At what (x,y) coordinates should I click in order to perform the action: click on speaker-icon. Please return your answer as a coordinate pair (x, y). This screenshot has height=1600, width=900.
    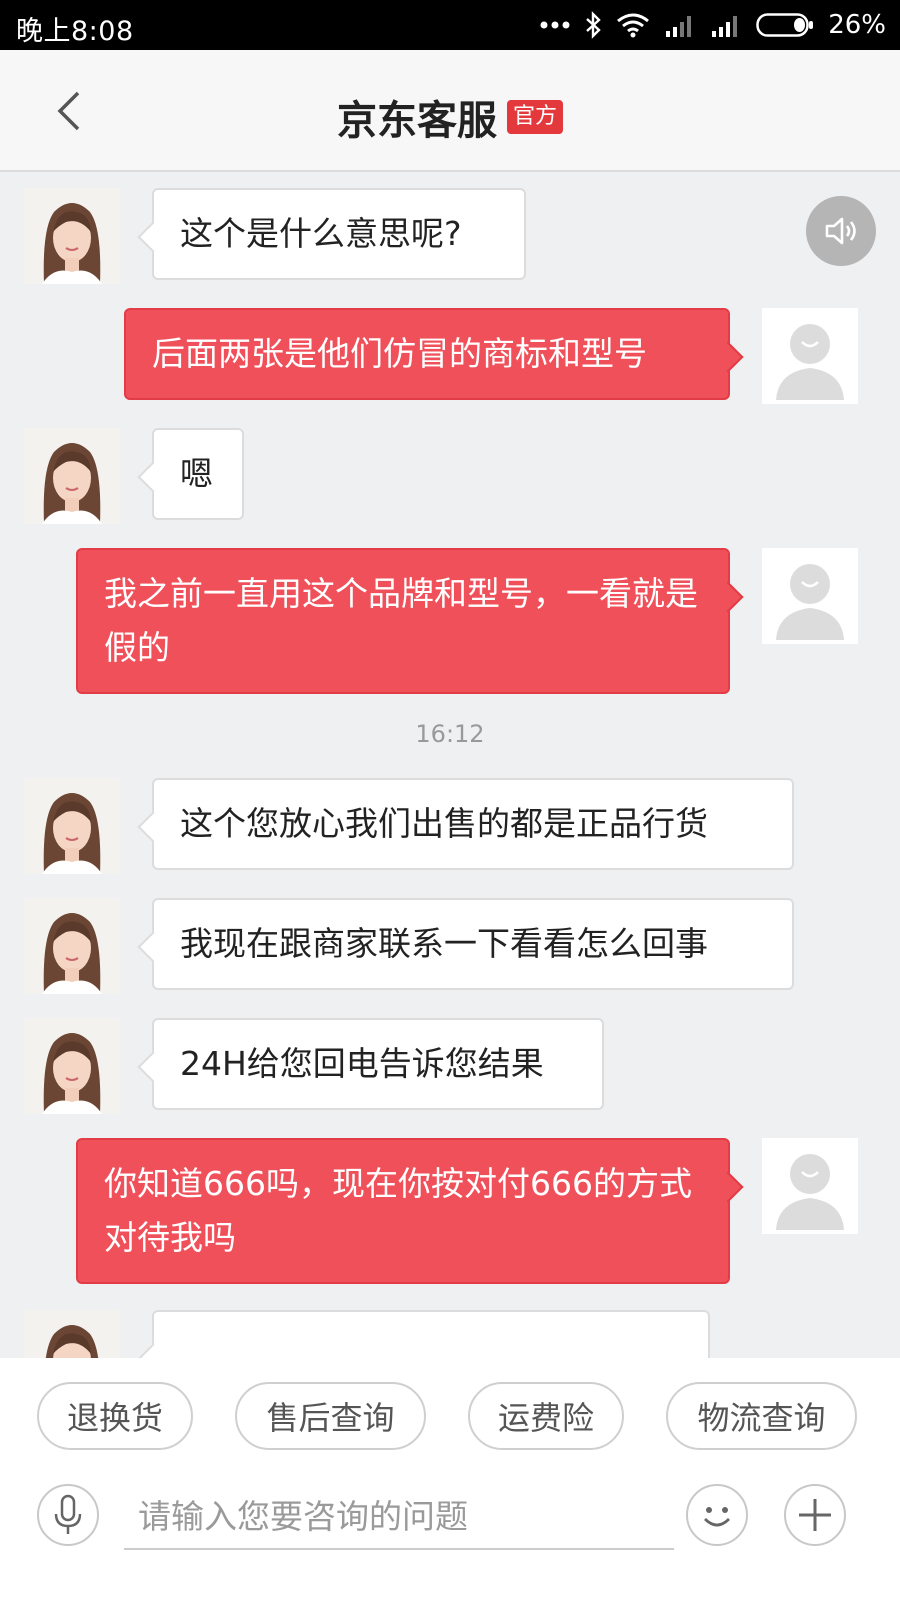
    Looking at the image, I should click on (840, 231).